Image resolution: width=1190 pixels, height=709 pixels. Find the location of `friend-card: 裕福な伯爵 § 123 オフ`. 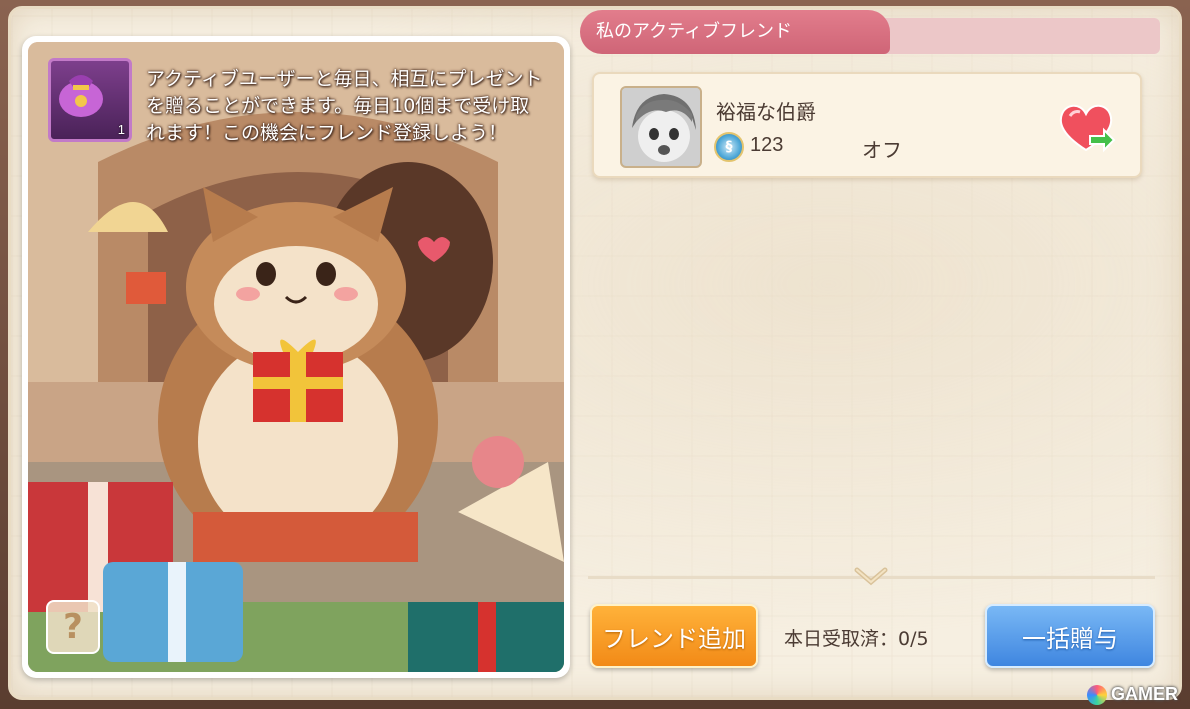

friend-card: 裕福な伯爵 § 123 オフ is located at coordinates (867, 125).